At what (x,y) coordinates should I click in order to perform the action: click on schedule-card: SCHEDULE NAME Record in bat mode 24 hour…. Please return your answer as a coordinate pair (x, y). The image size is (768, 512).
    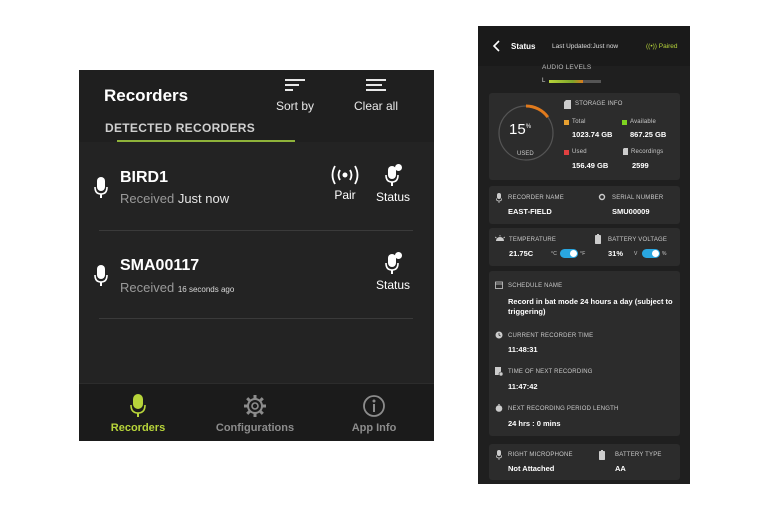
    Looking at the image, I should click on (584, 353).